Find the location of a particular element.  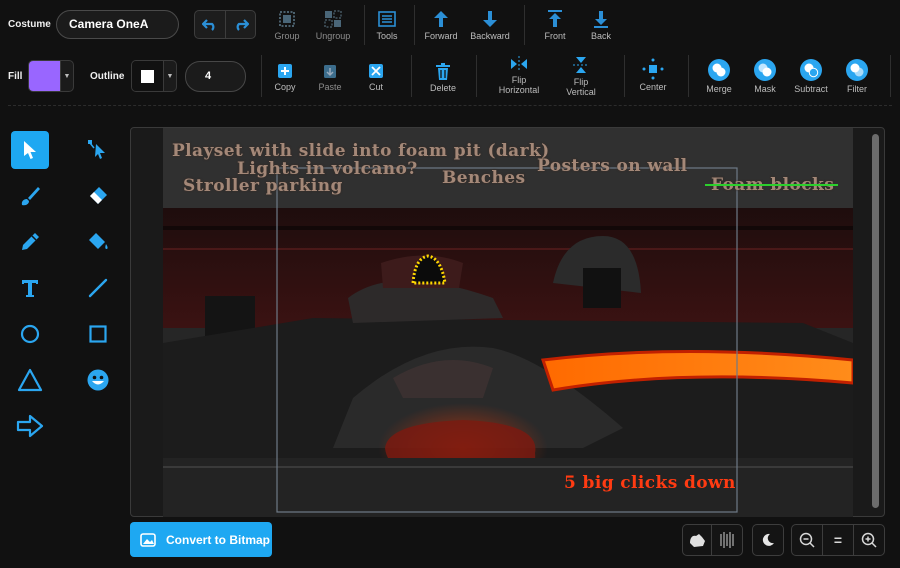

fill-swatch is located at coordinates (44, 76).